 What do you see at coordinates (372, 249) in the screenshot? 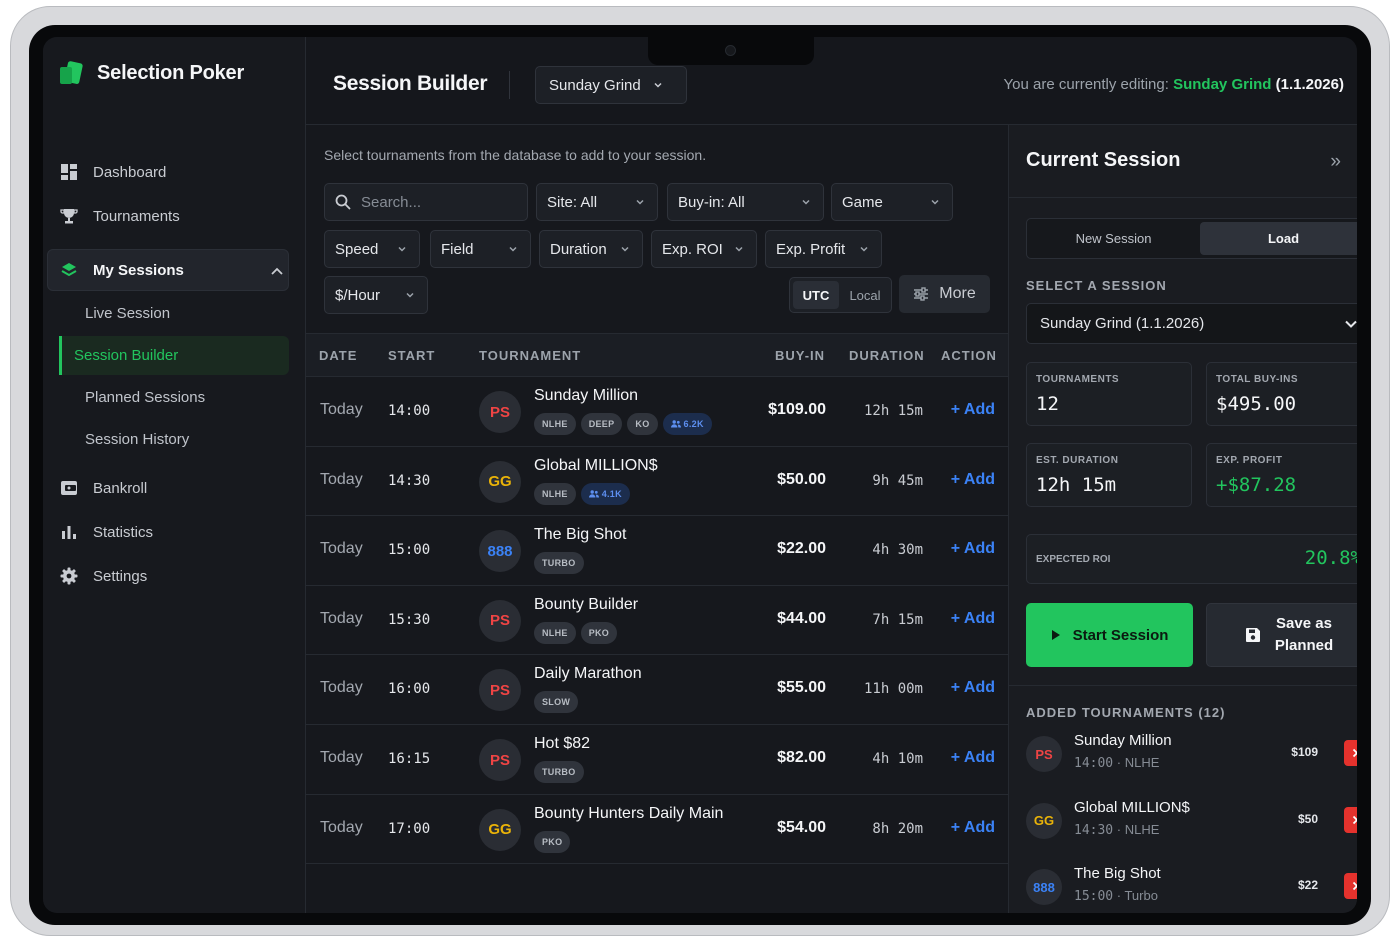
I see `filter-speed: Speed` at bounding box center [372, 249].